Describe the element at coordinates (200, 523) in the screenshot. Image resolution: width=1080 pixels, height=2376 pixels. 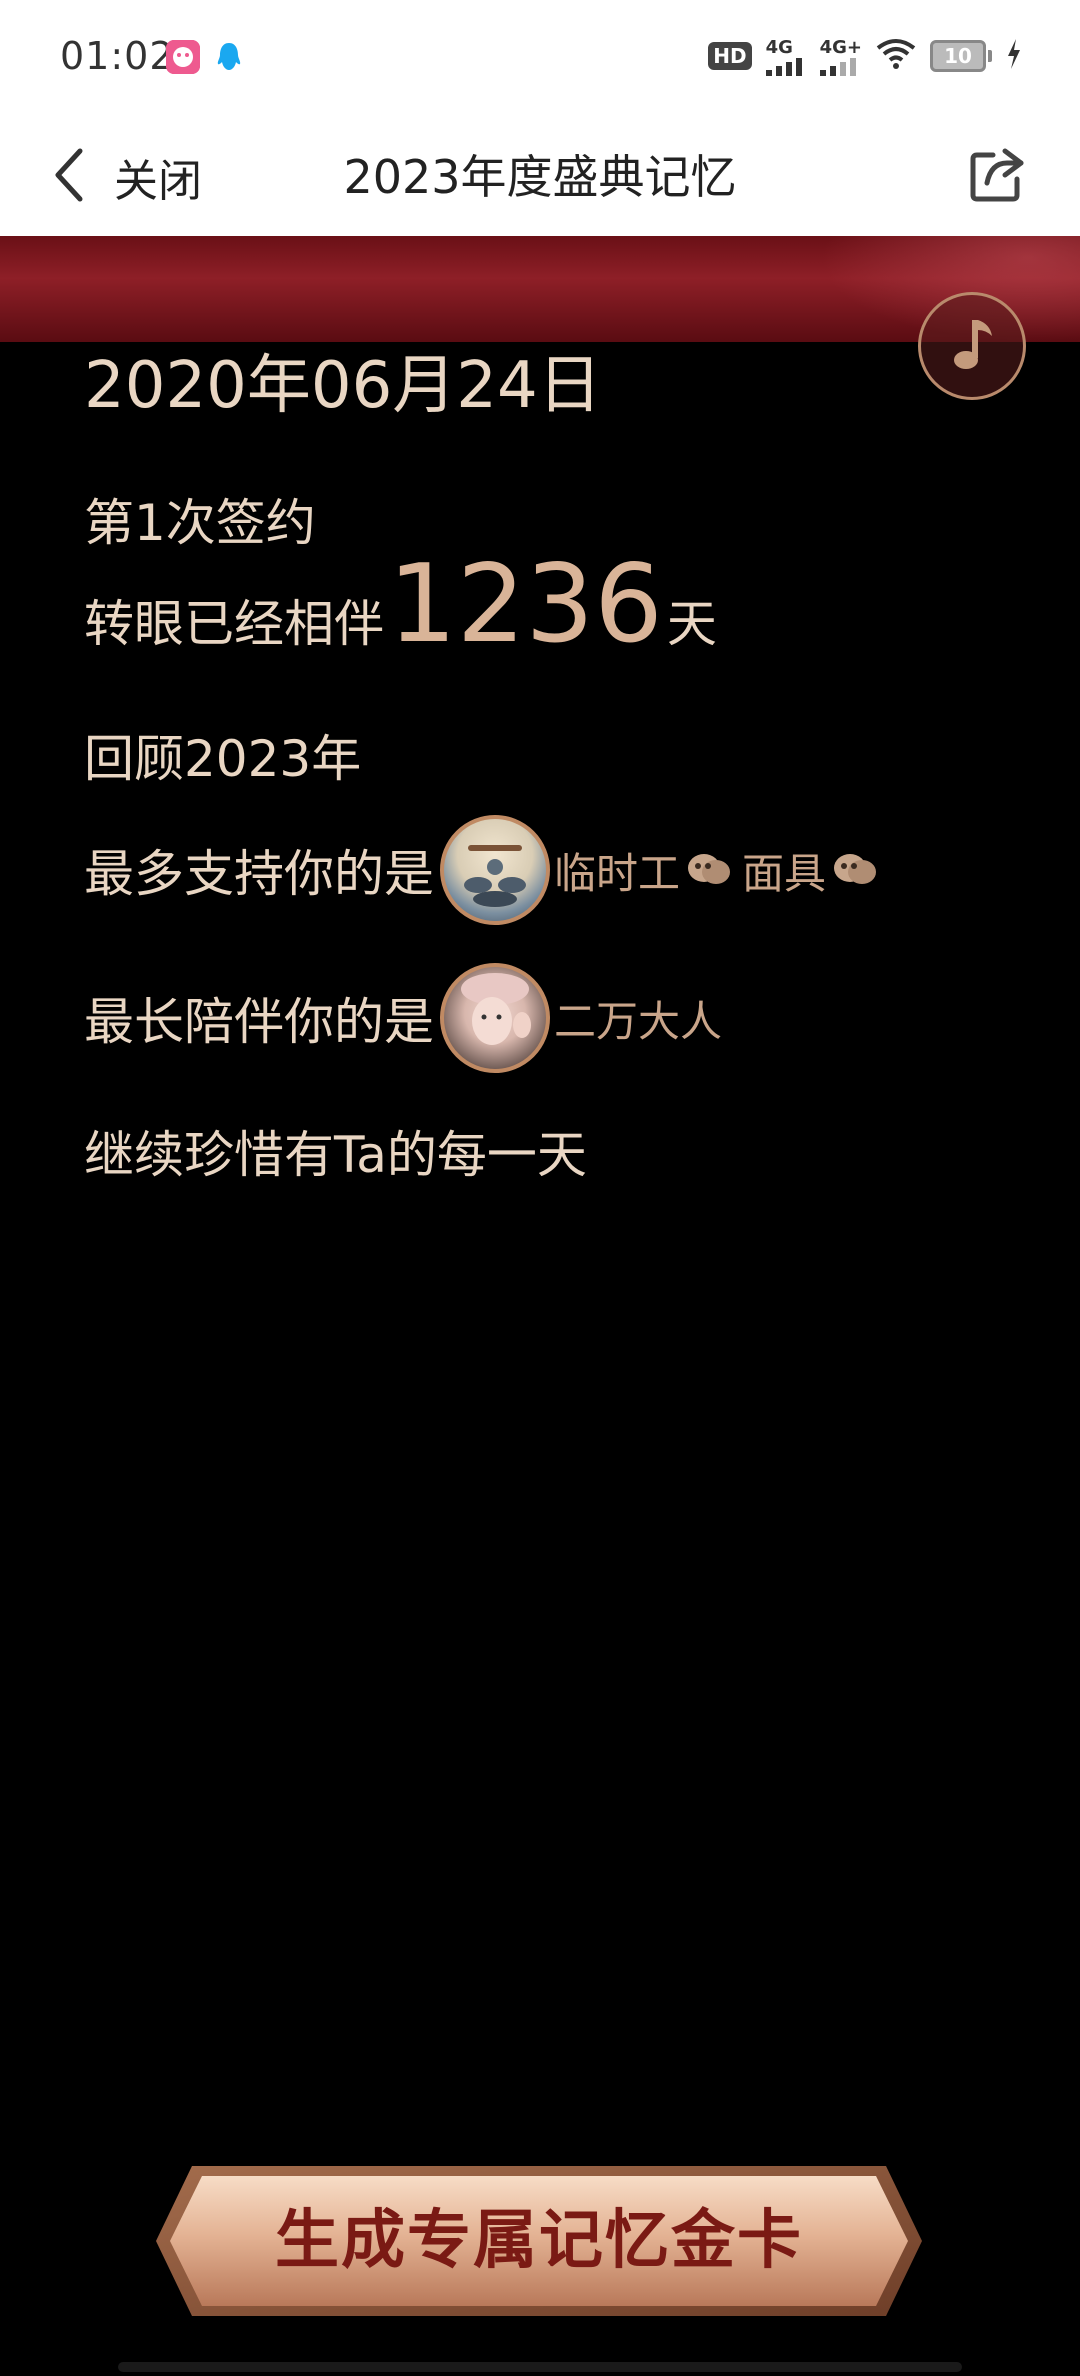
I see `sign-count: 第1次签约` at that location.